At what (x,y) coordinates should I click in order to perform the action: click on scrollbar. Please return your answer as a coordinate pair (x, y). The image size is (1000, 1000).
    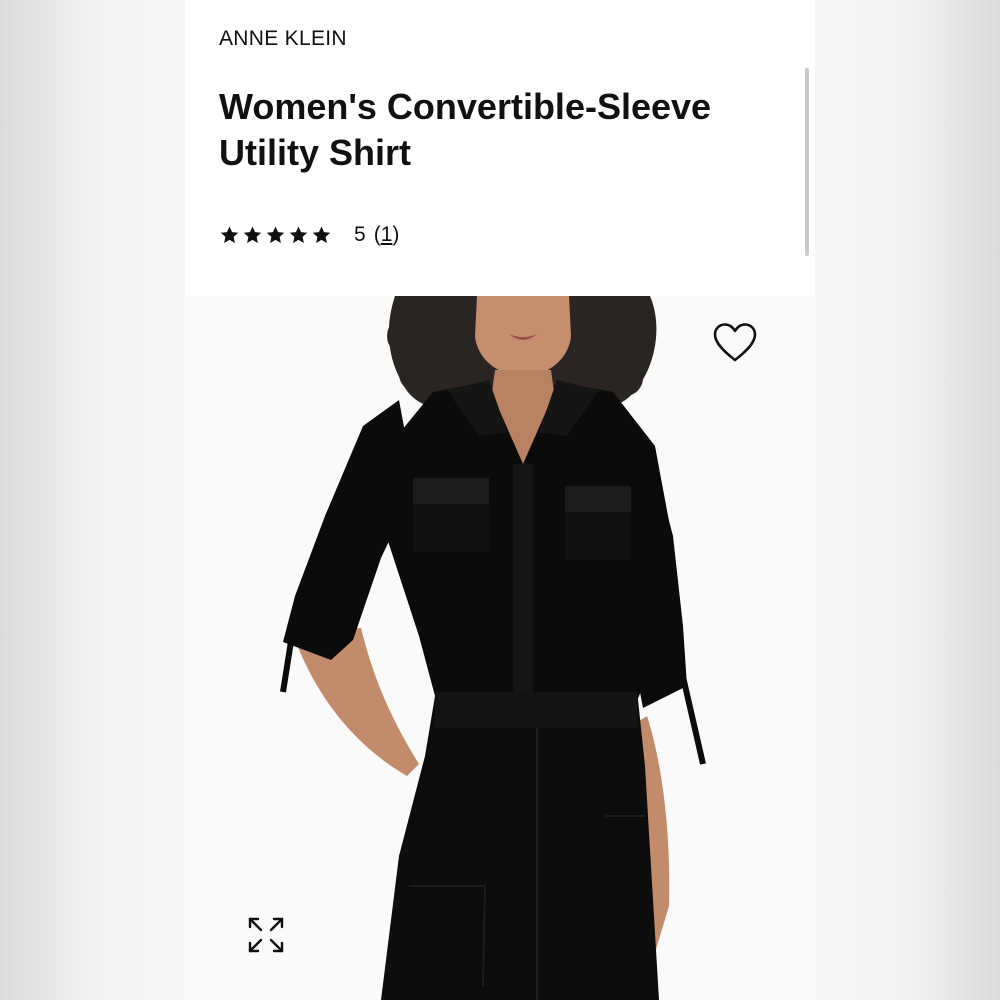
    Looking at the image, I should click on (807, 162).